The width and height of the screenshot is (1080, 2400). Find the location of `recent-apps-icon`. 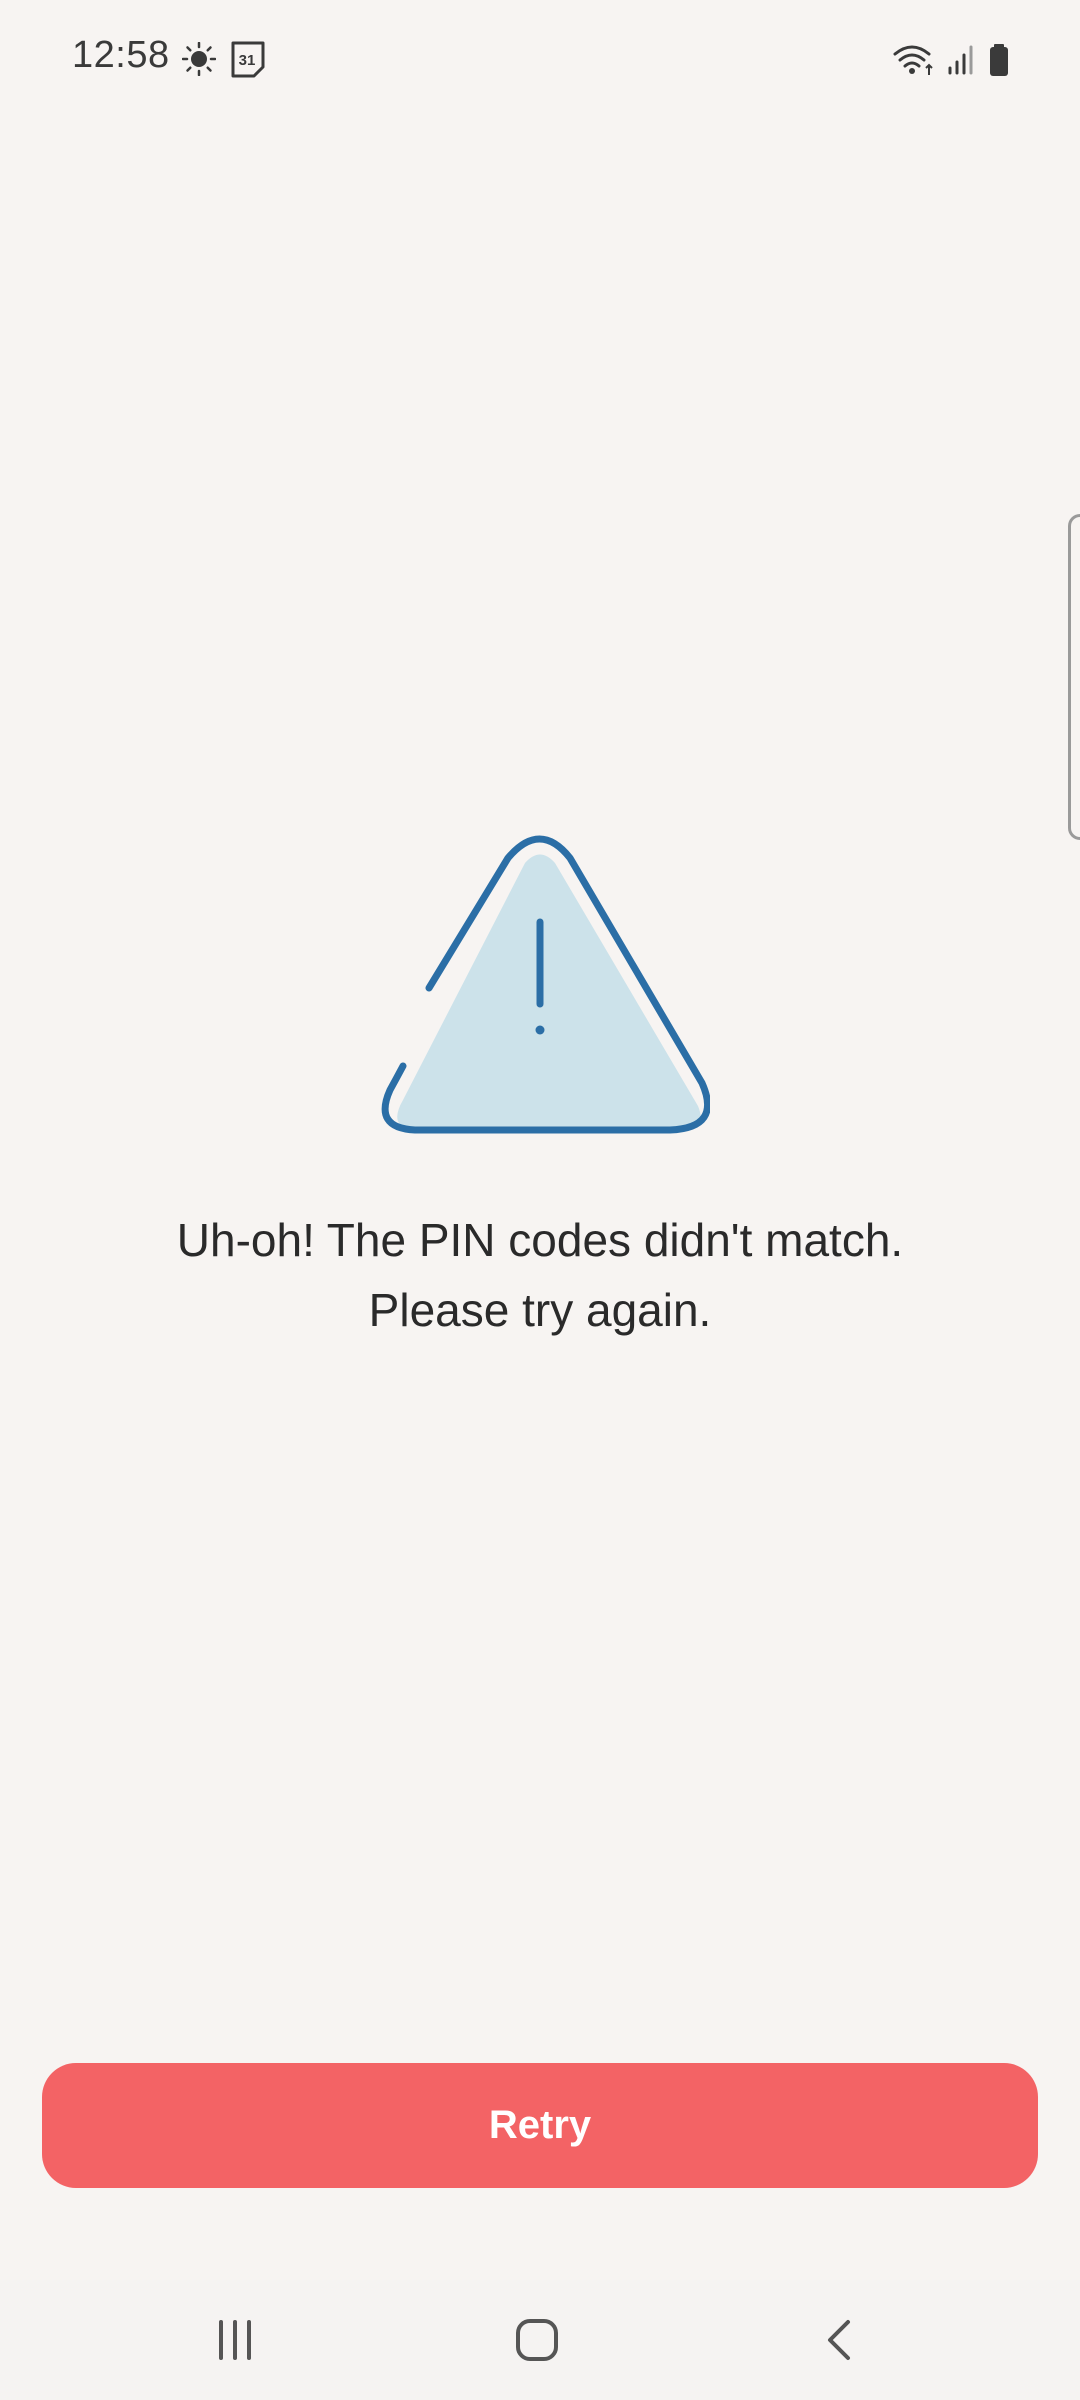

recent-apps-icon is located at coordinates (235, 2340).